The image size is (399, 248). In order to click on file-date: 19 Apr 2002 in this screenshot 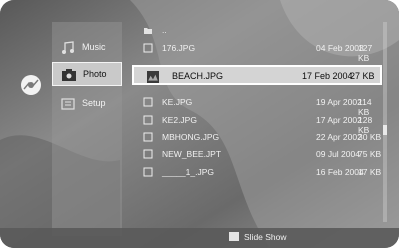, I will do `click(339, 102)`.